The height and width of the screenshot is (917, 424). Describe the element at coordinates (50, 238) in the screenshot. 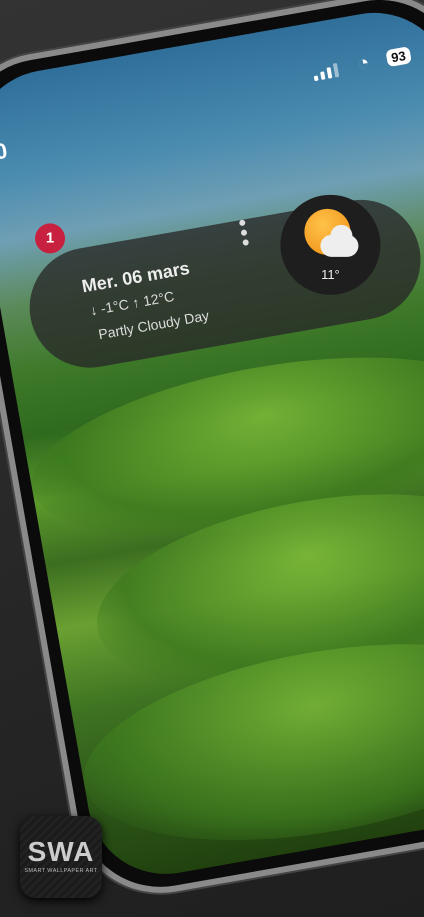

I see `notification-badge: 1` at that location.